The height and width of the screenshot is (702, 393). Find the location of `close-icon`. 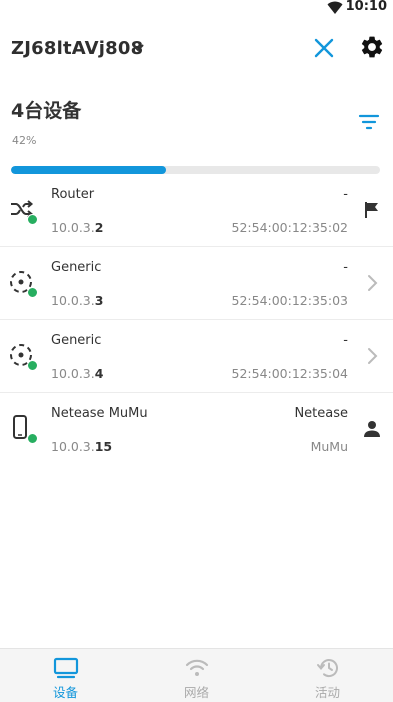

close-icon is located at coordinates (324, 48).